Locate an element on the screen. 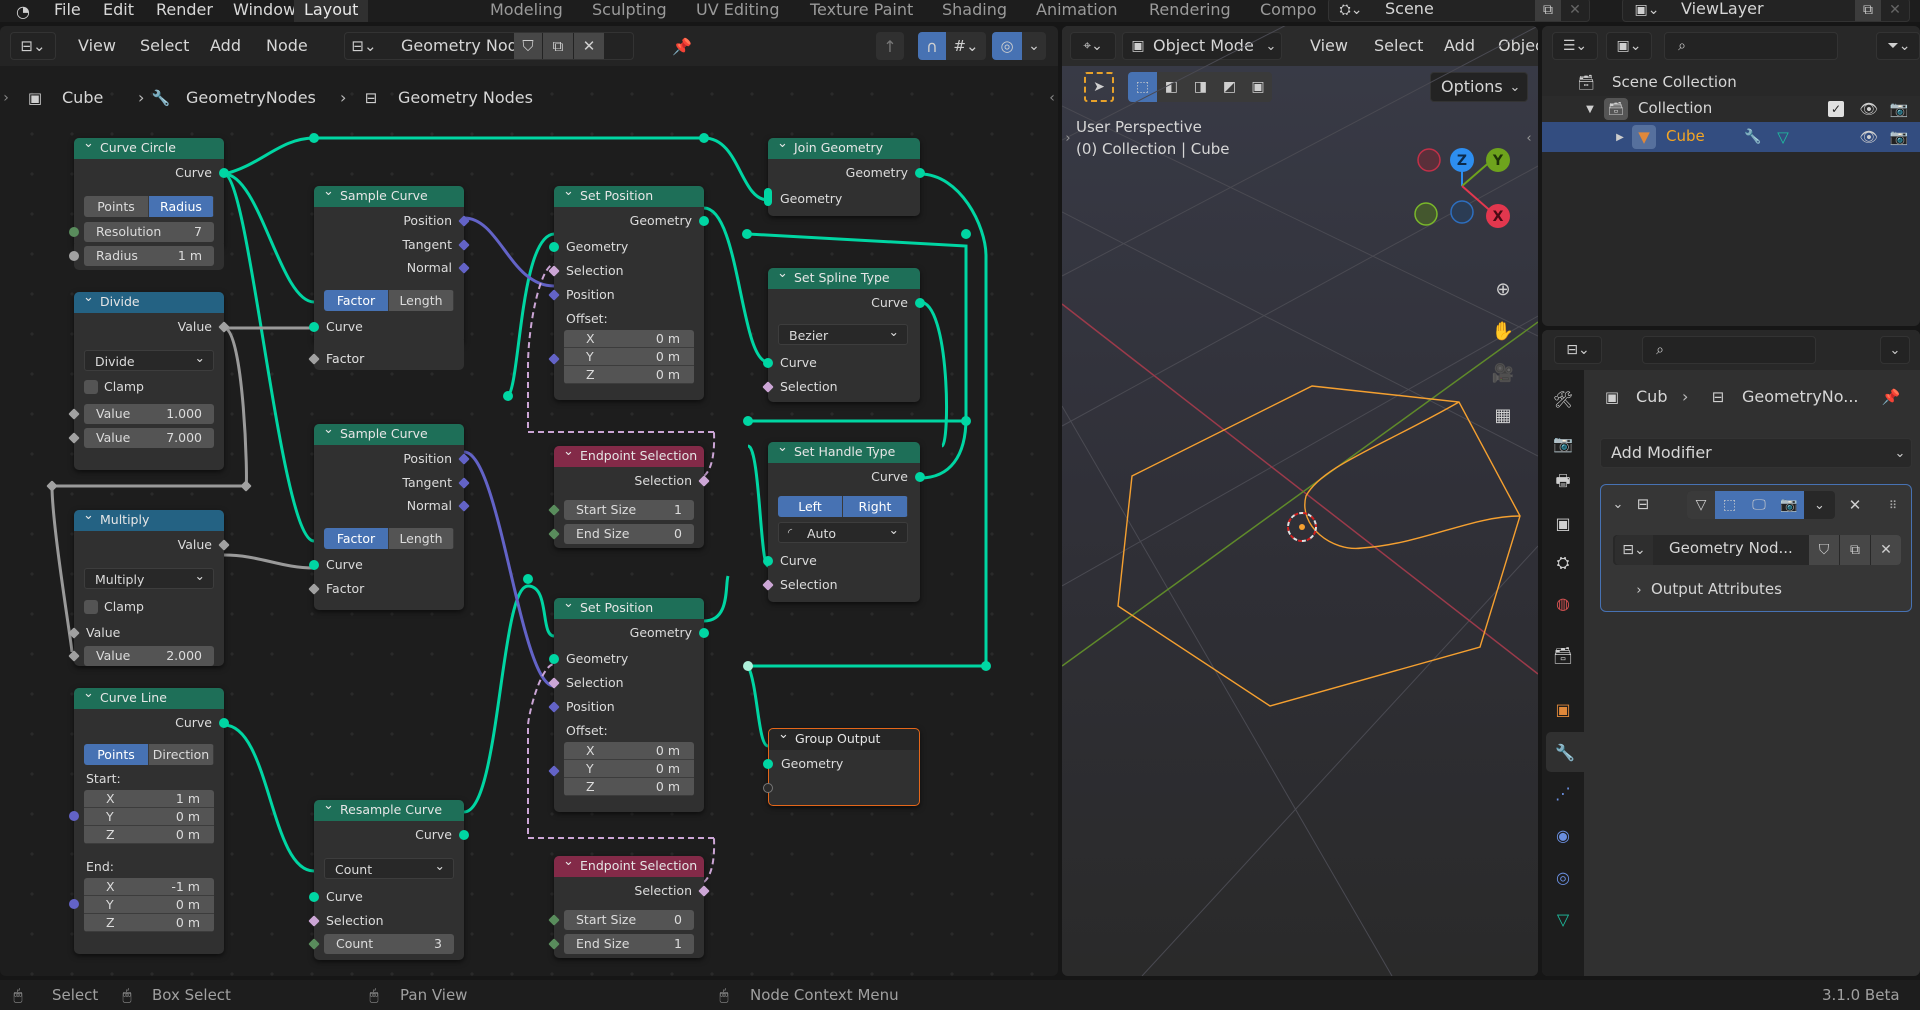  end-z: Z0 m is located at coordinates (149, 923).